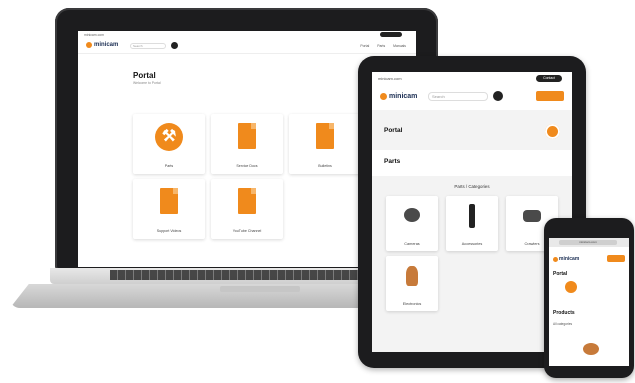  What do you see at coordinates (247, 166) in the screenshot?
I see `tile-label: Service Docs` at bounding box center [247, 166].